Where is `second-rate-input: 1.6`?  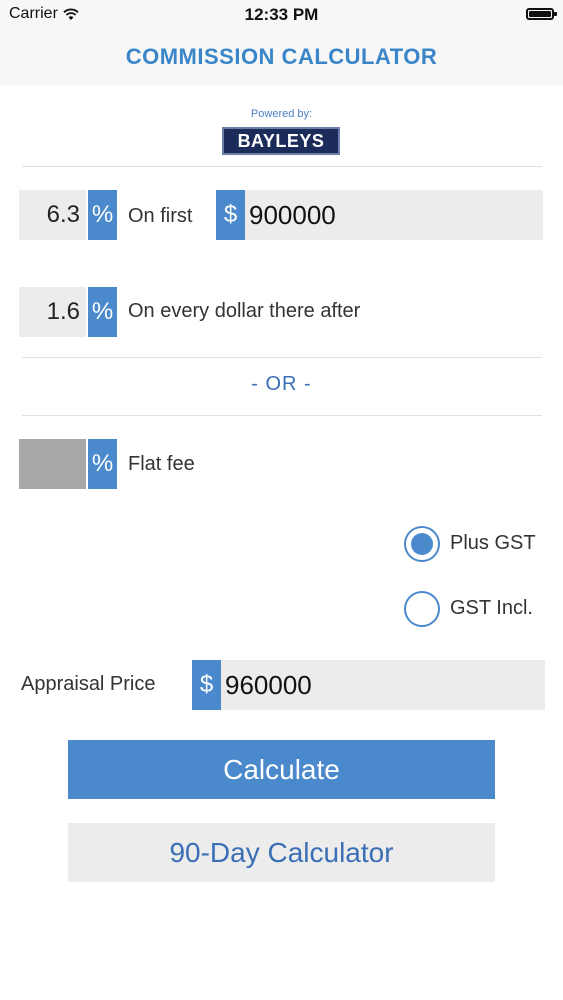
second-rate-input: 1.6 is located at coordinates (52, 312).